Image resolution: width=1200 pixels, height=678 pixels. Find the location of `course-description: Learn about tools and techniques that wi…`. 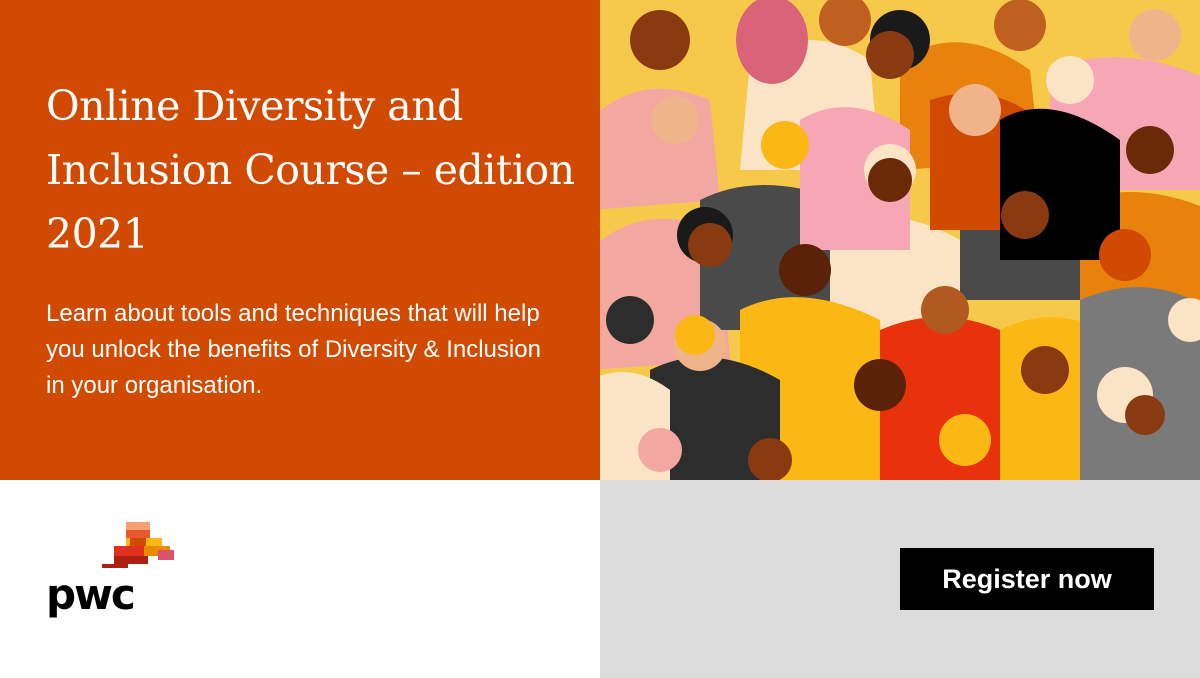

course-description: Learn about tools and techniques that wi… is located at coordinates (293, 349).